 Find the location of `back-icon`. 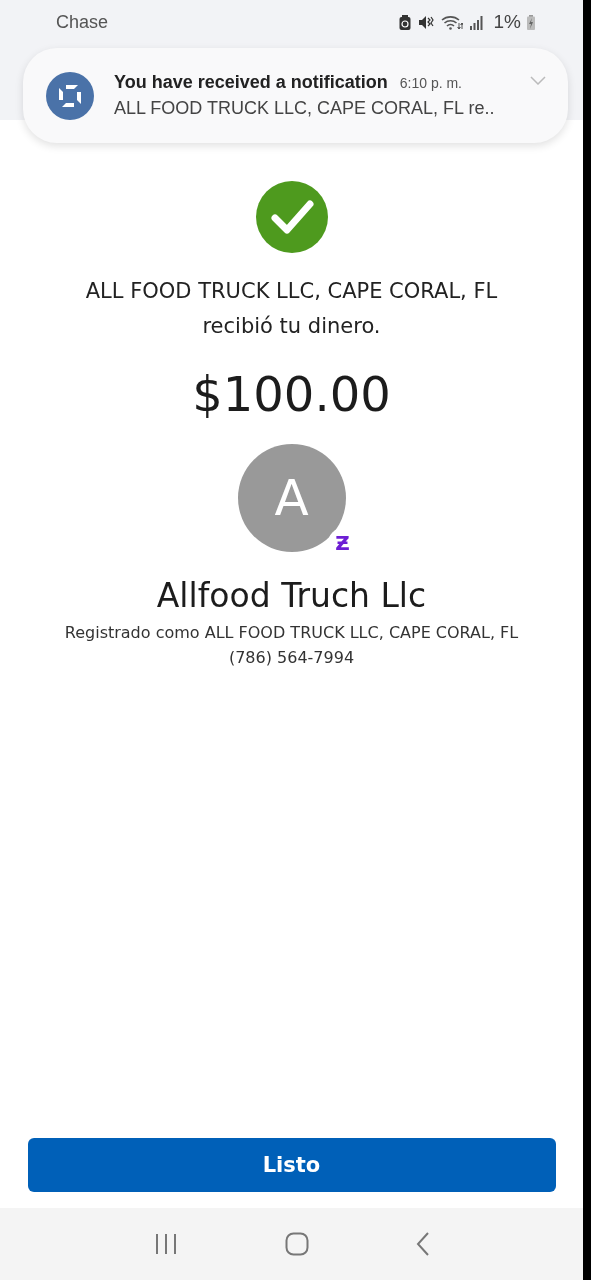

back-icon is located at coordinates (422, 1244).